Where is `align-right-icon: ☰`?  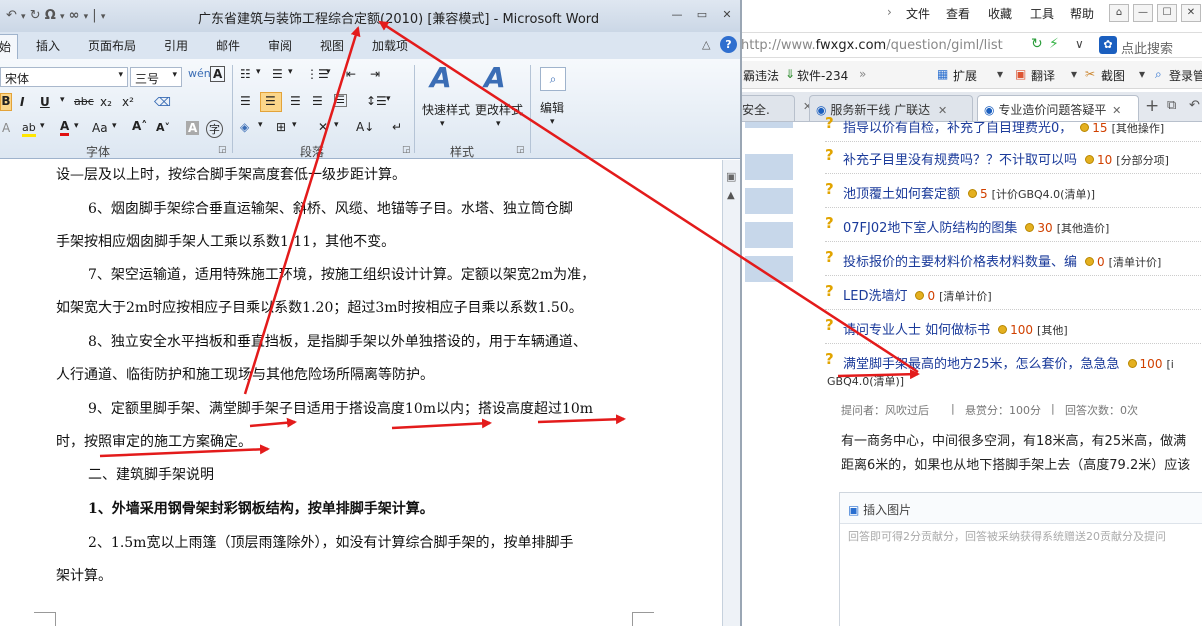 align-right-icon: ☰ is located at coordinates (295, 101).